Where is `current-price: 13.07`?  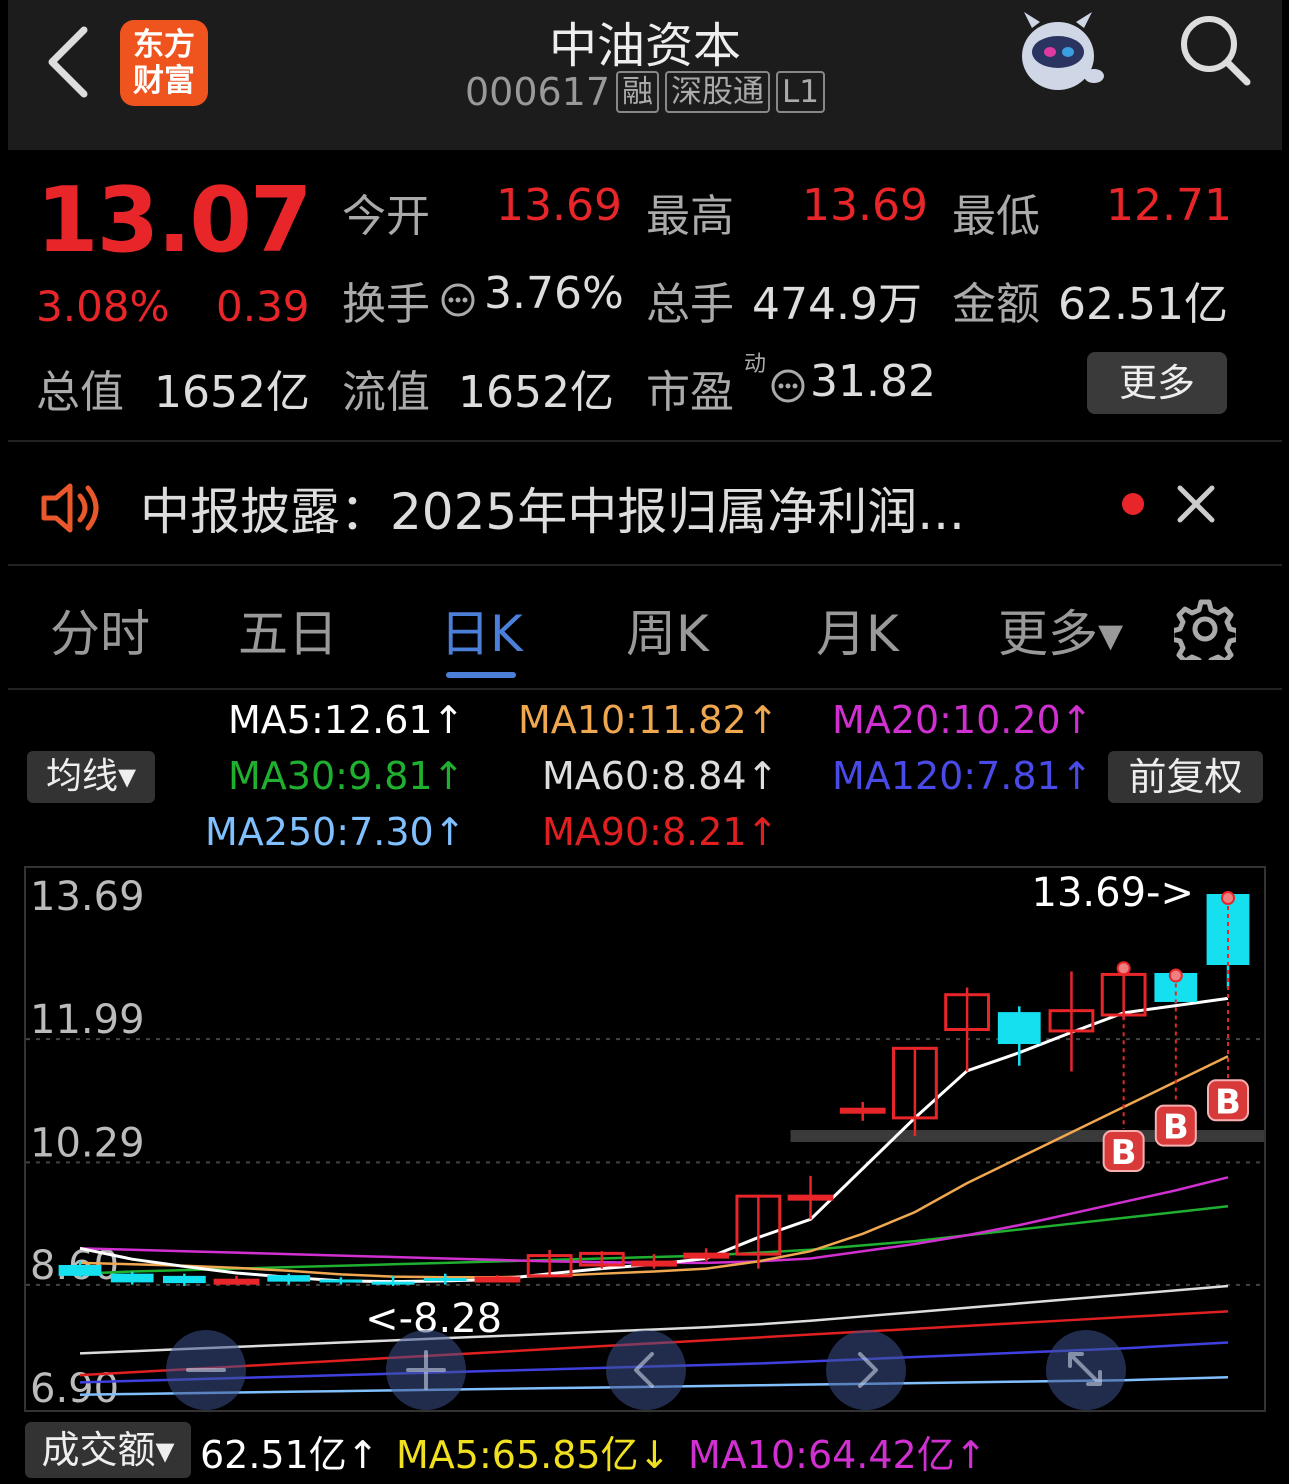
current-price: 13.07 is located at coordinates (174, 220).